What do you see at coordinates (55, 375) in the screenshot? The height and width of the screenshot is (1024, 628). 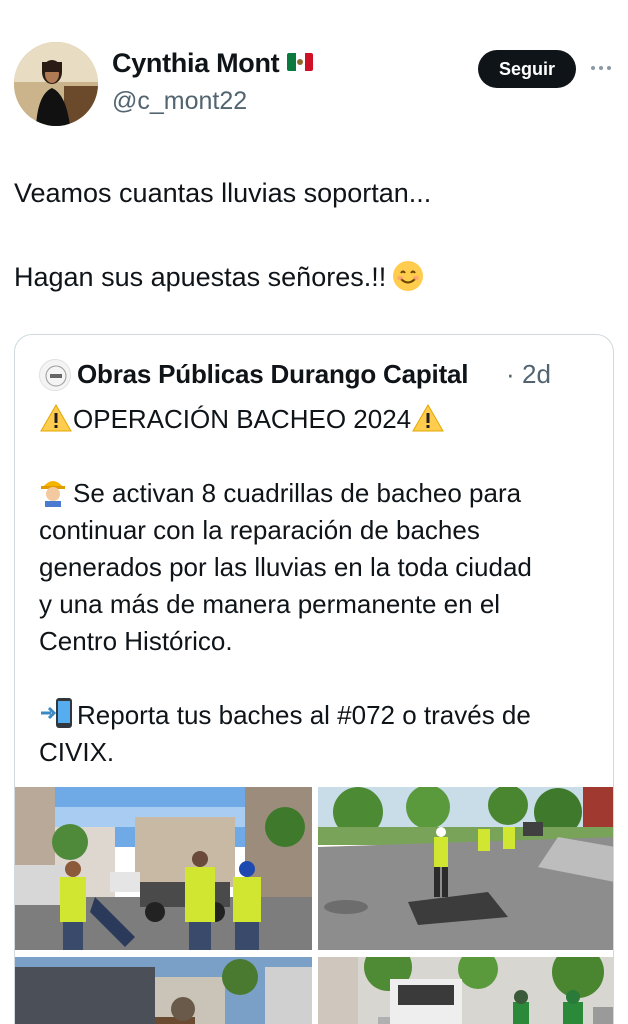 I see `quoted-author-avatar` at bounding box center [55, 375].